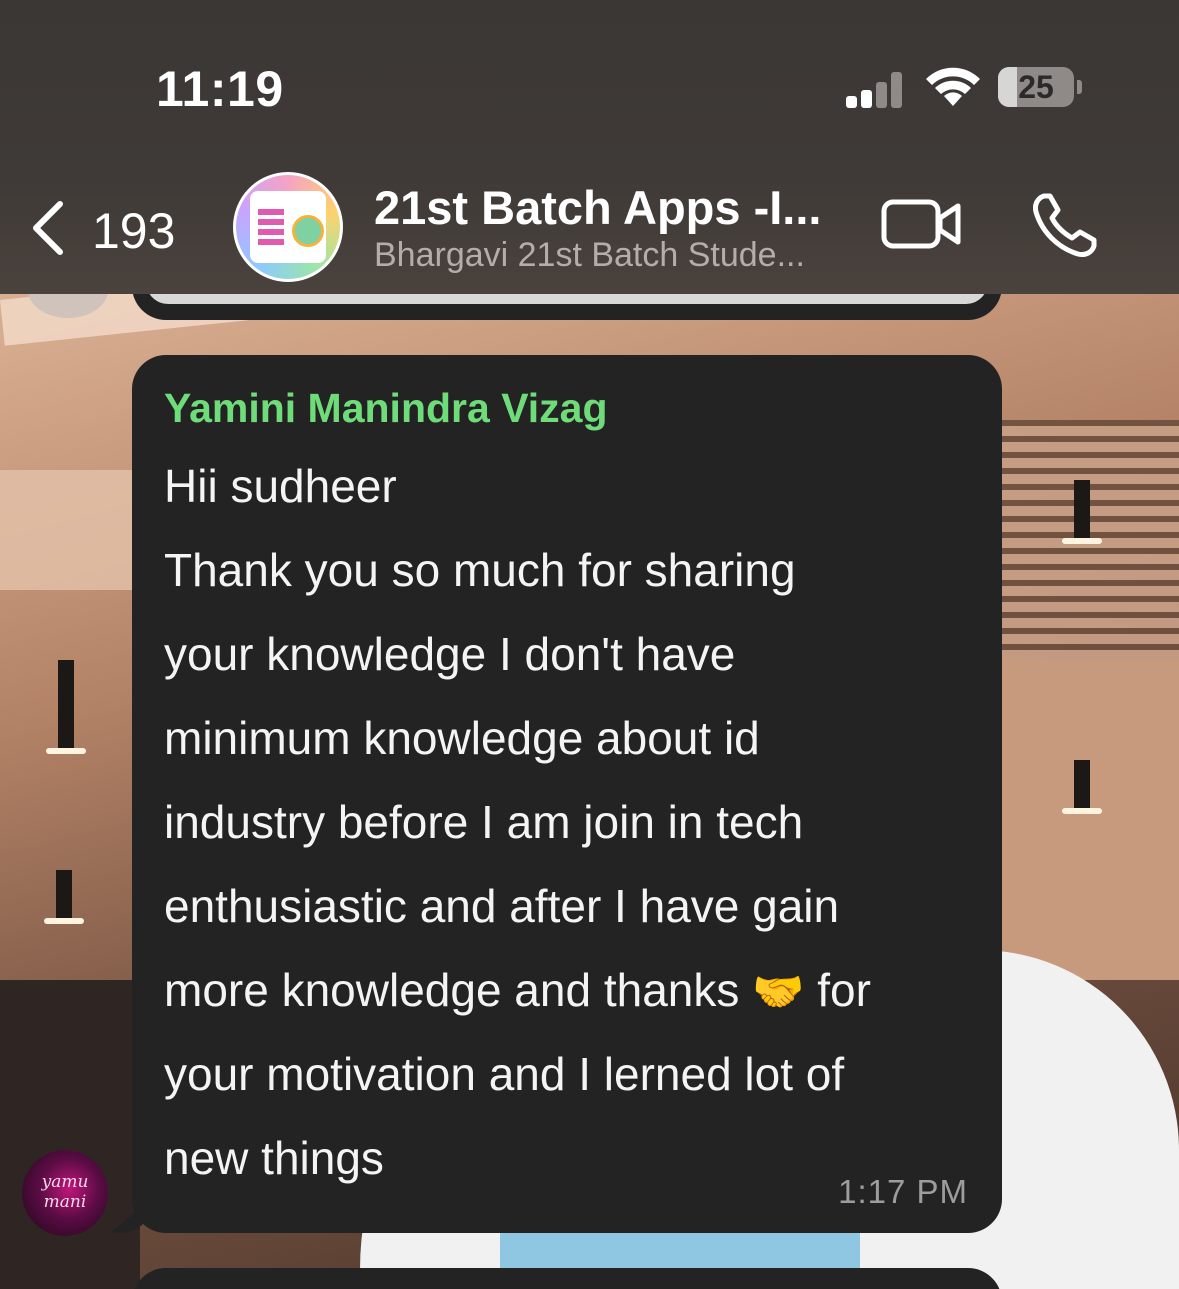 This screenshot has width=1179, height=1289. I want to click on group-avatar-logo, so click(288, 227).